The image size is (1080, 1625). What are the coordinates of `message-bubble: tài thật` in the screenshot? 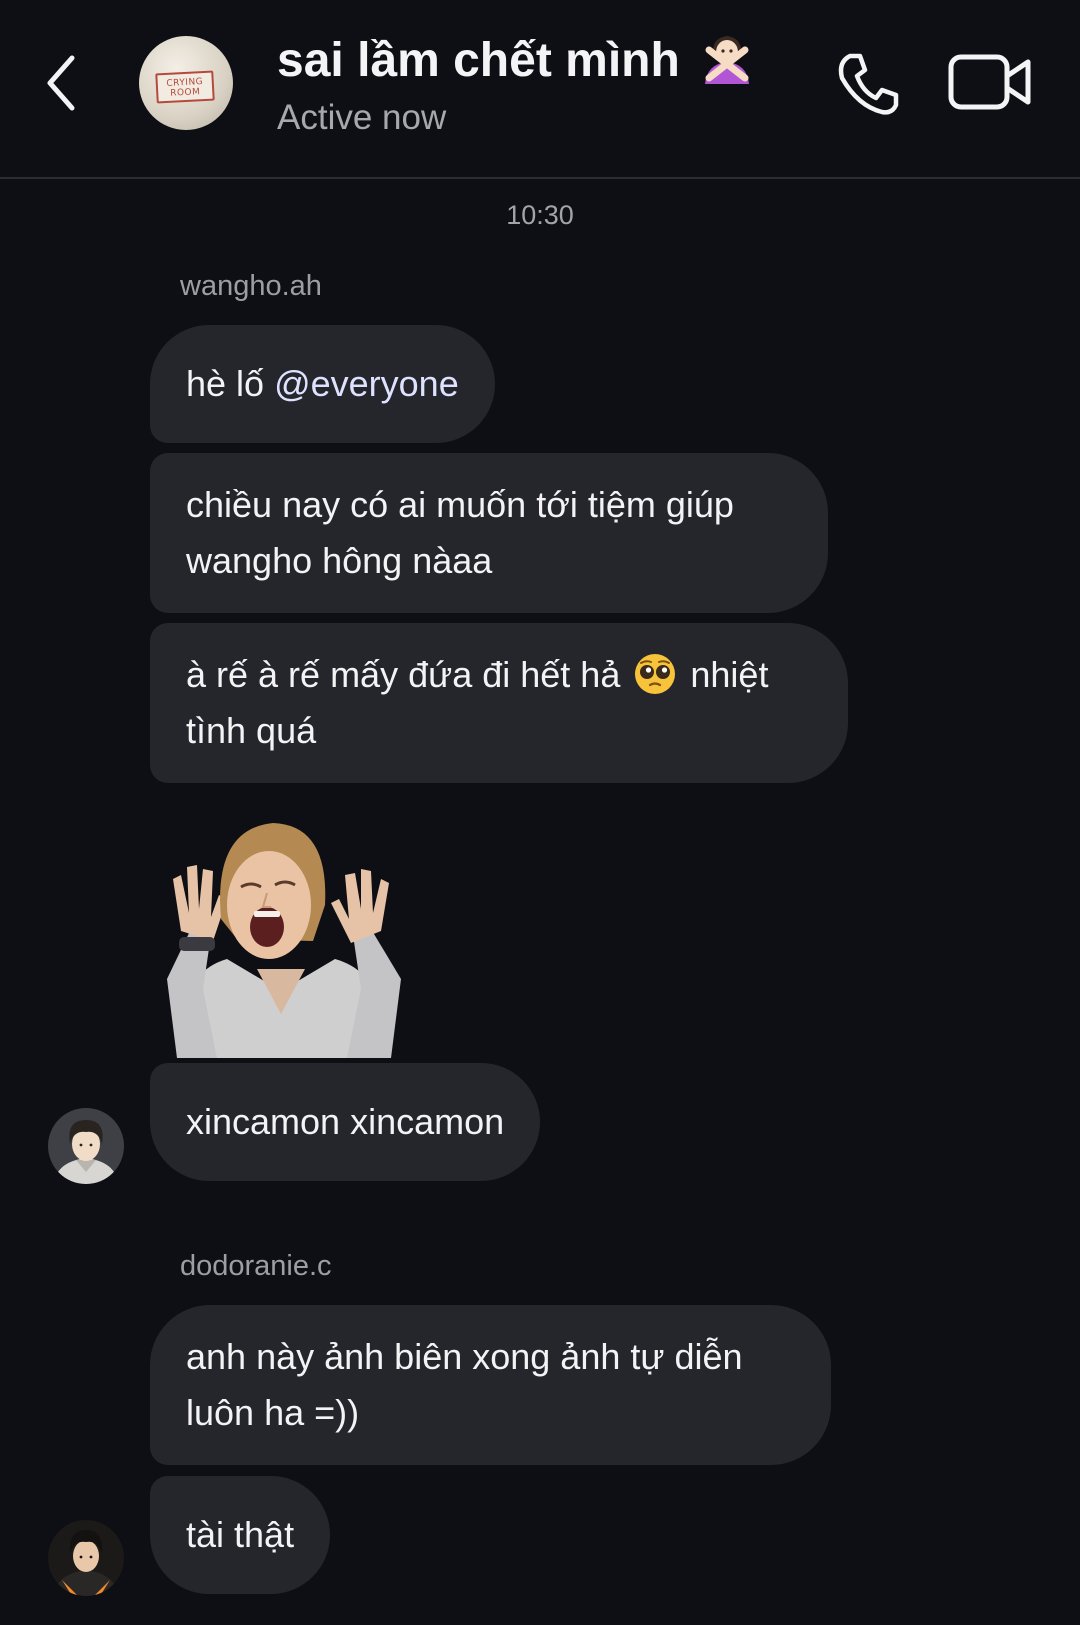 It's located at (240, 1535).